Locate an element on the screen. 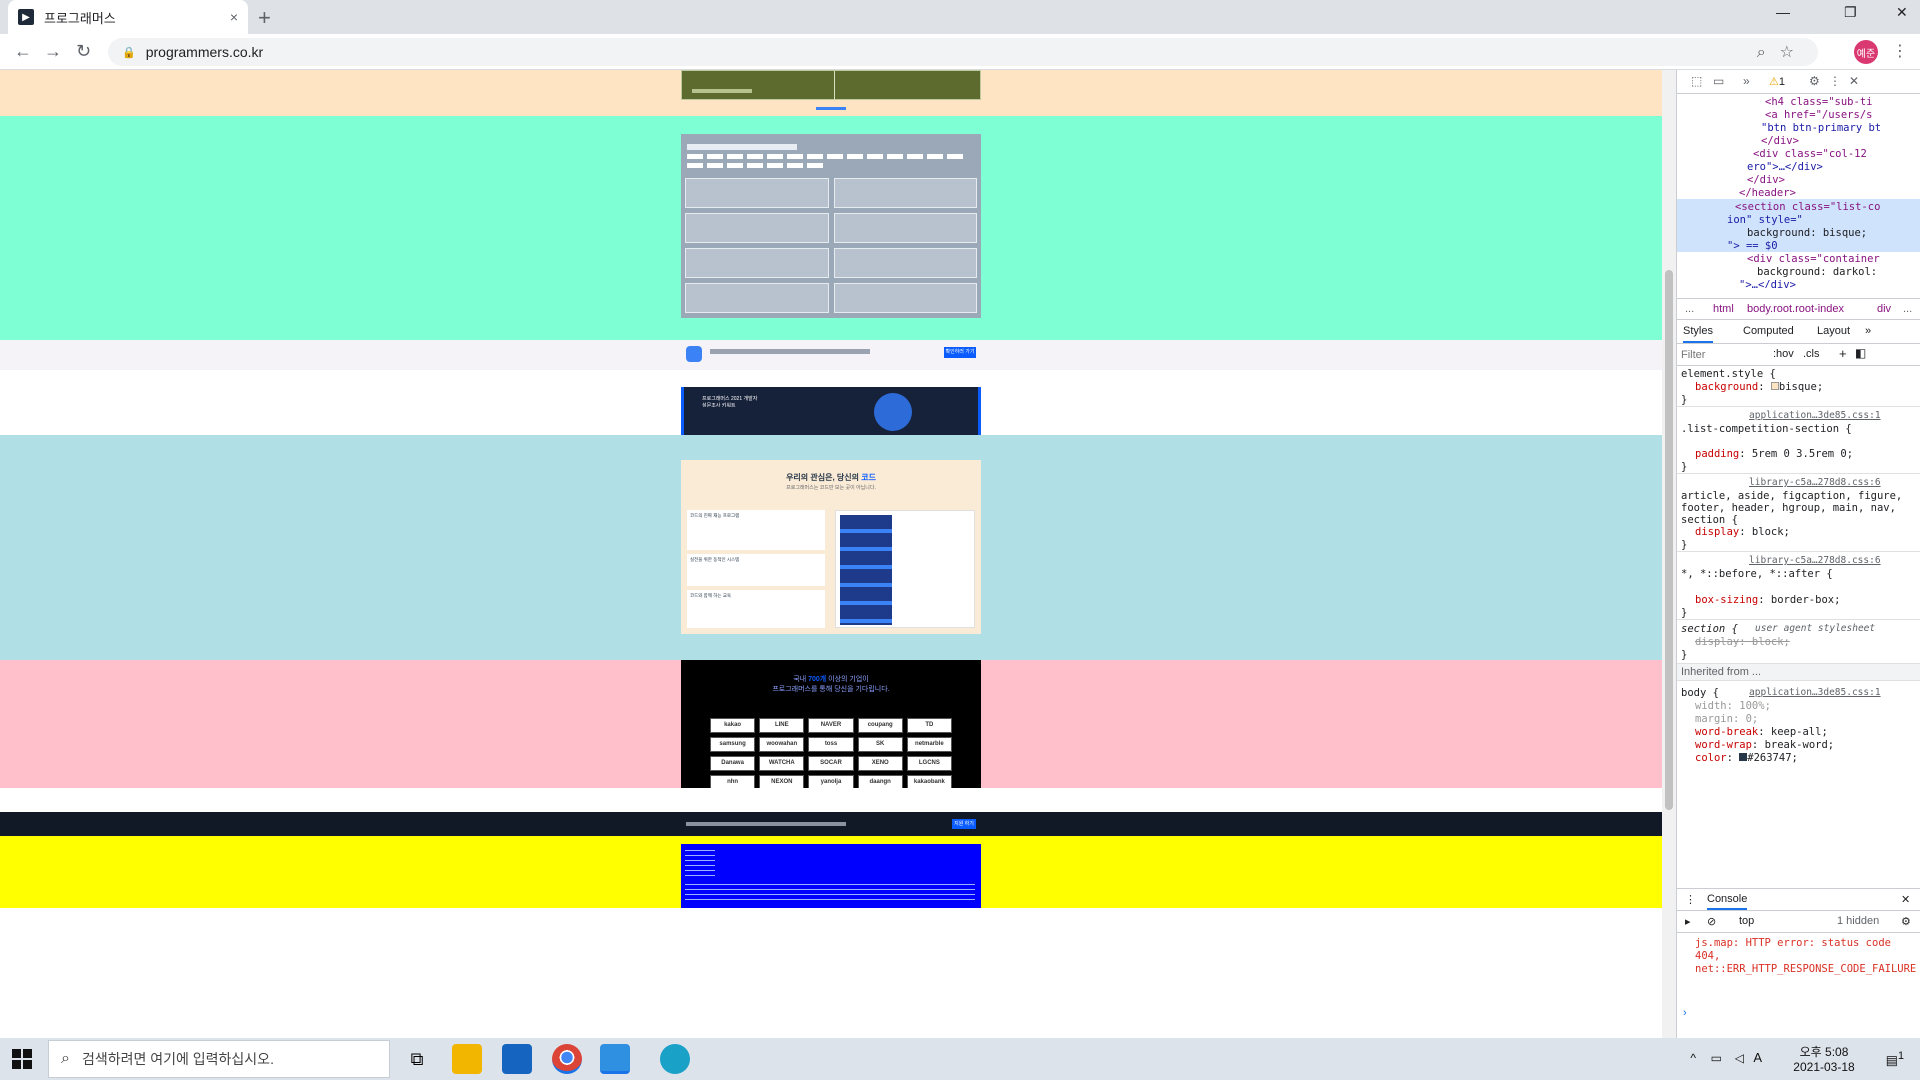  prop-value: break-word is located at coordinates (1796, 745).